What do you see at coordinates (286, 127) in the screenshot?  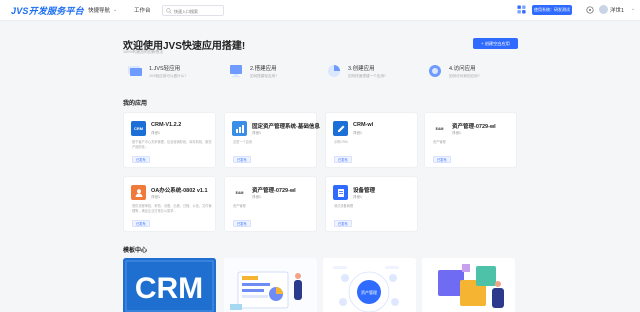 I see `app-card-title: 固定资产管理系统-基础信息` at bounding box center [286, 127].